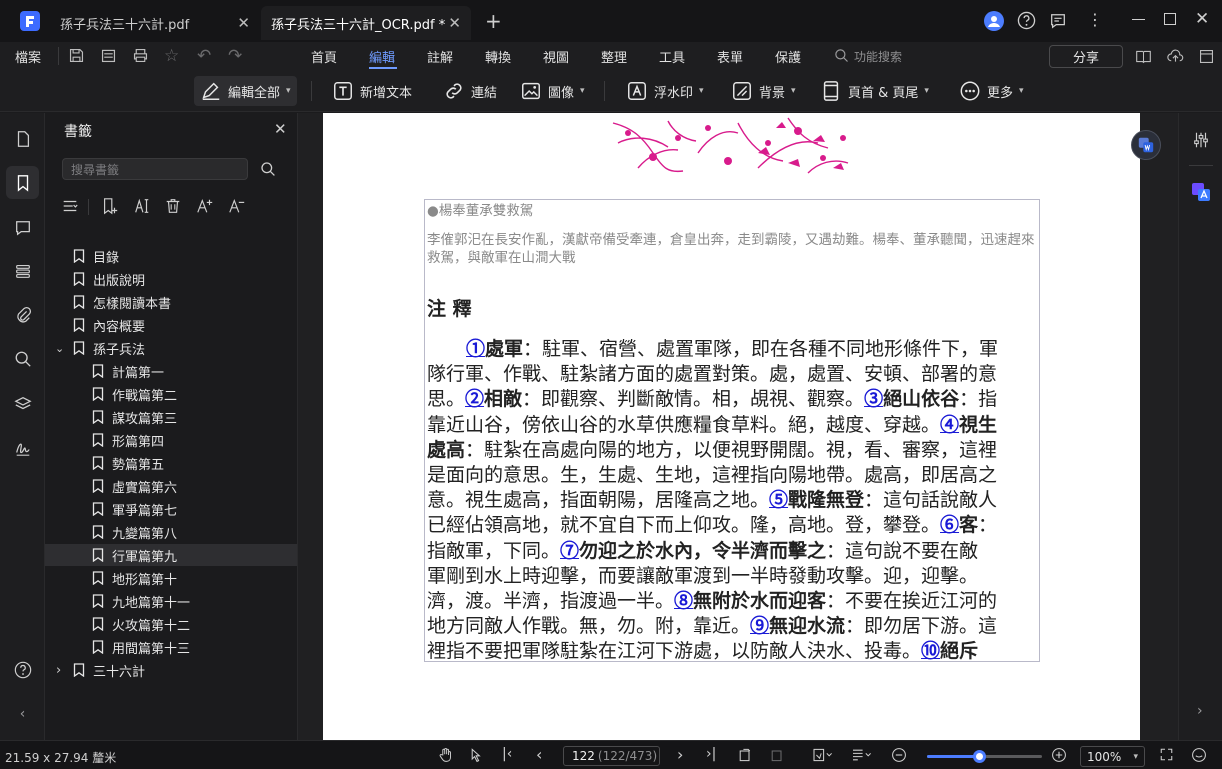  I want to click on watermark-button: 浮水印 ▾, so click(665, 91).